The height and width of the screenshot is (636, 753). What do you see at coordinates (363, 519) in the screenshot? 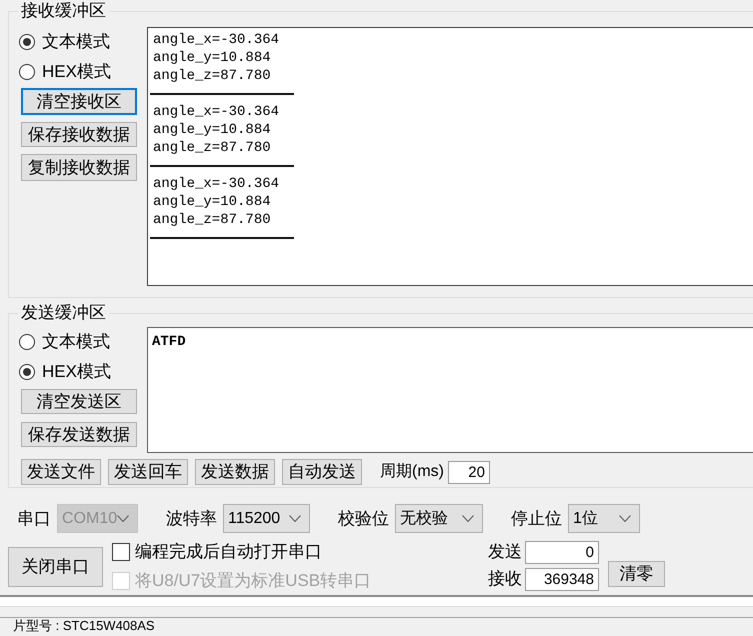
I see `setting-label: 校验位` at bounding box center [363, 519].